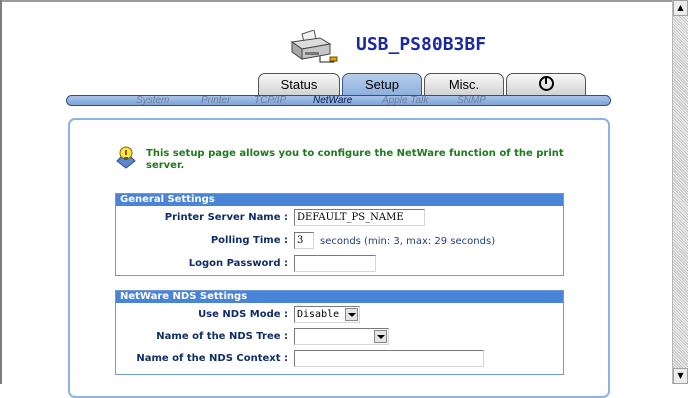 The image size is (688, 398). What do you see at coordinates (332, 100) in the screenshot?
I see `subnav-netware: NetWare` at bounding box center [332, 100].